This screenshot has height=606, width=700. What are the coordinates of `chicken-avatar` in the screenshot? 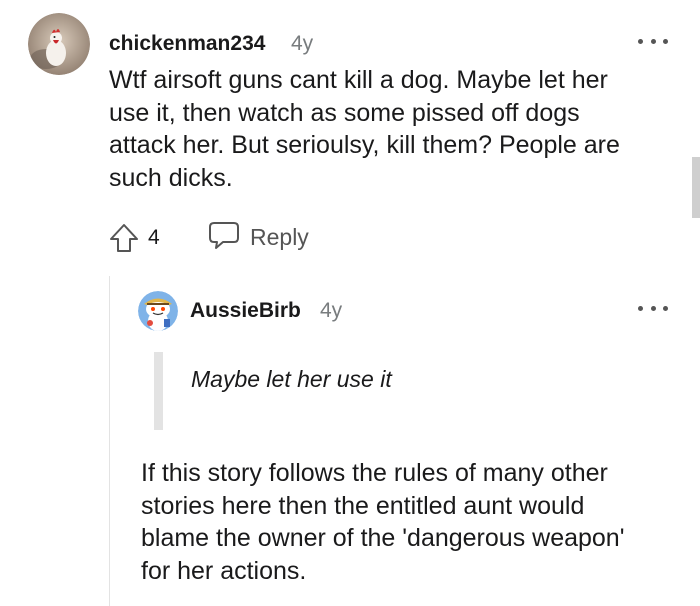 It's located at (59, 44).